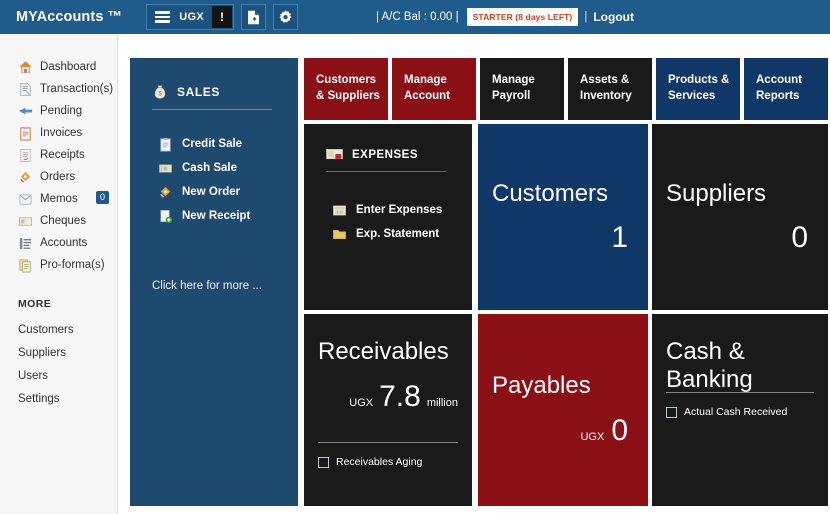 This screenshot has width=830, height=514. I want to click on link-label: Actual Cash Received, so click(736, 412).